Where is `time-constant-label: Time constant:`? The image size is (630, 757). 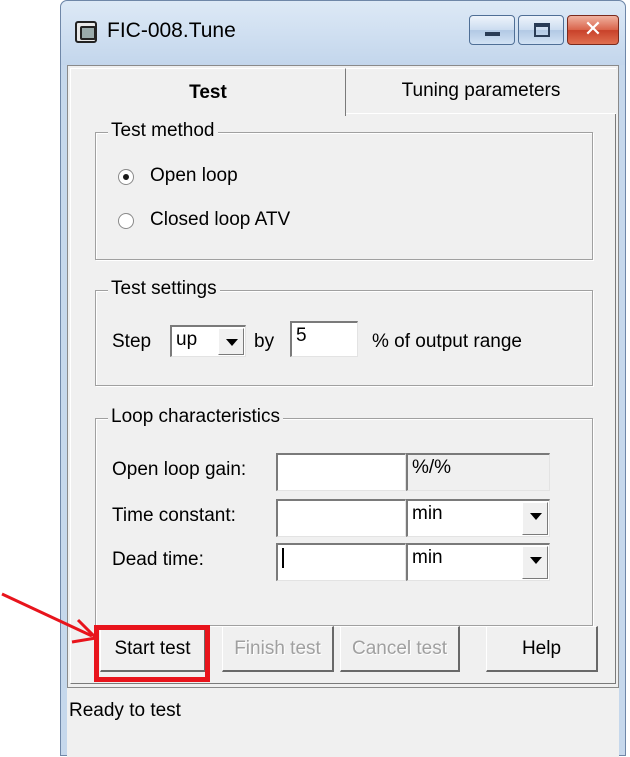 time-constant-label: Time constant: is located at coordinates (174, 515).